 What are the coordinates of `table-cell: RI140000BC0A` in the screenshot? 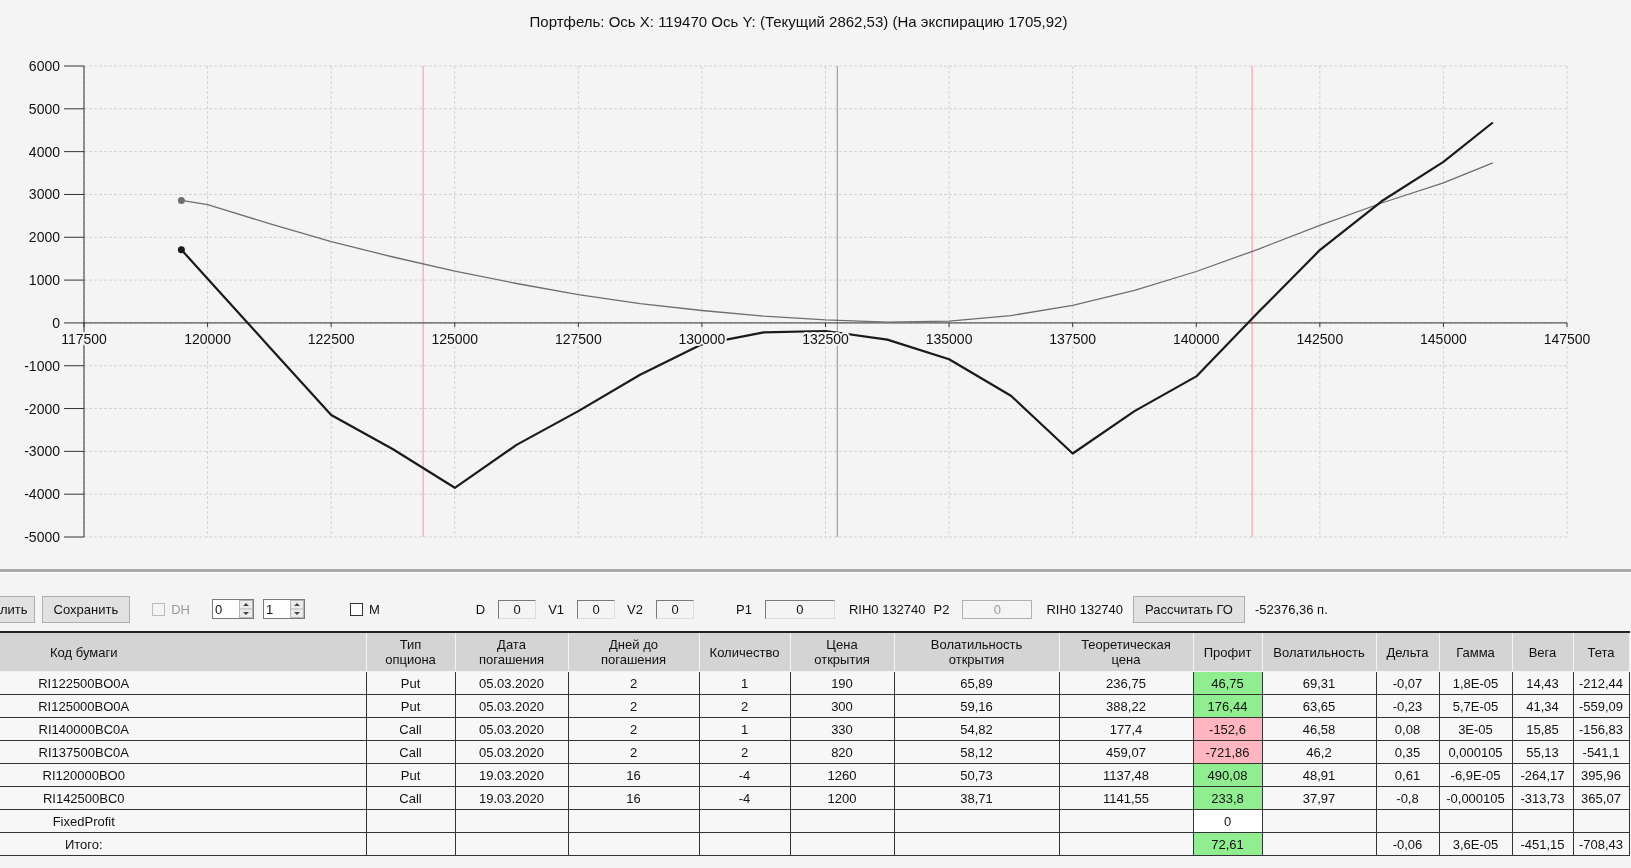 It's located at (83, 729).